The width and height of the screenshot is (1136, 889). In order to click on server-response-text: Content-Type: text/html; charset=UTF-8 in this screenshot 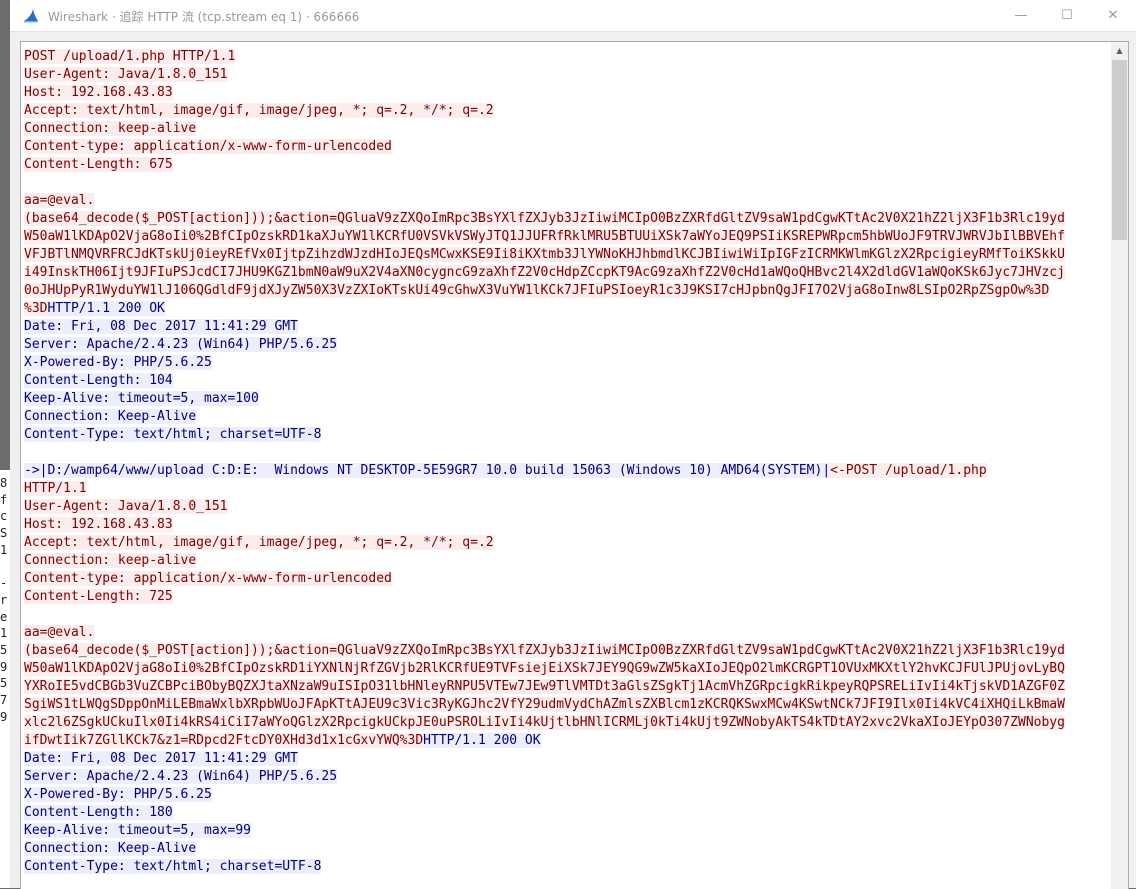, I will do `click(173, 866)`.